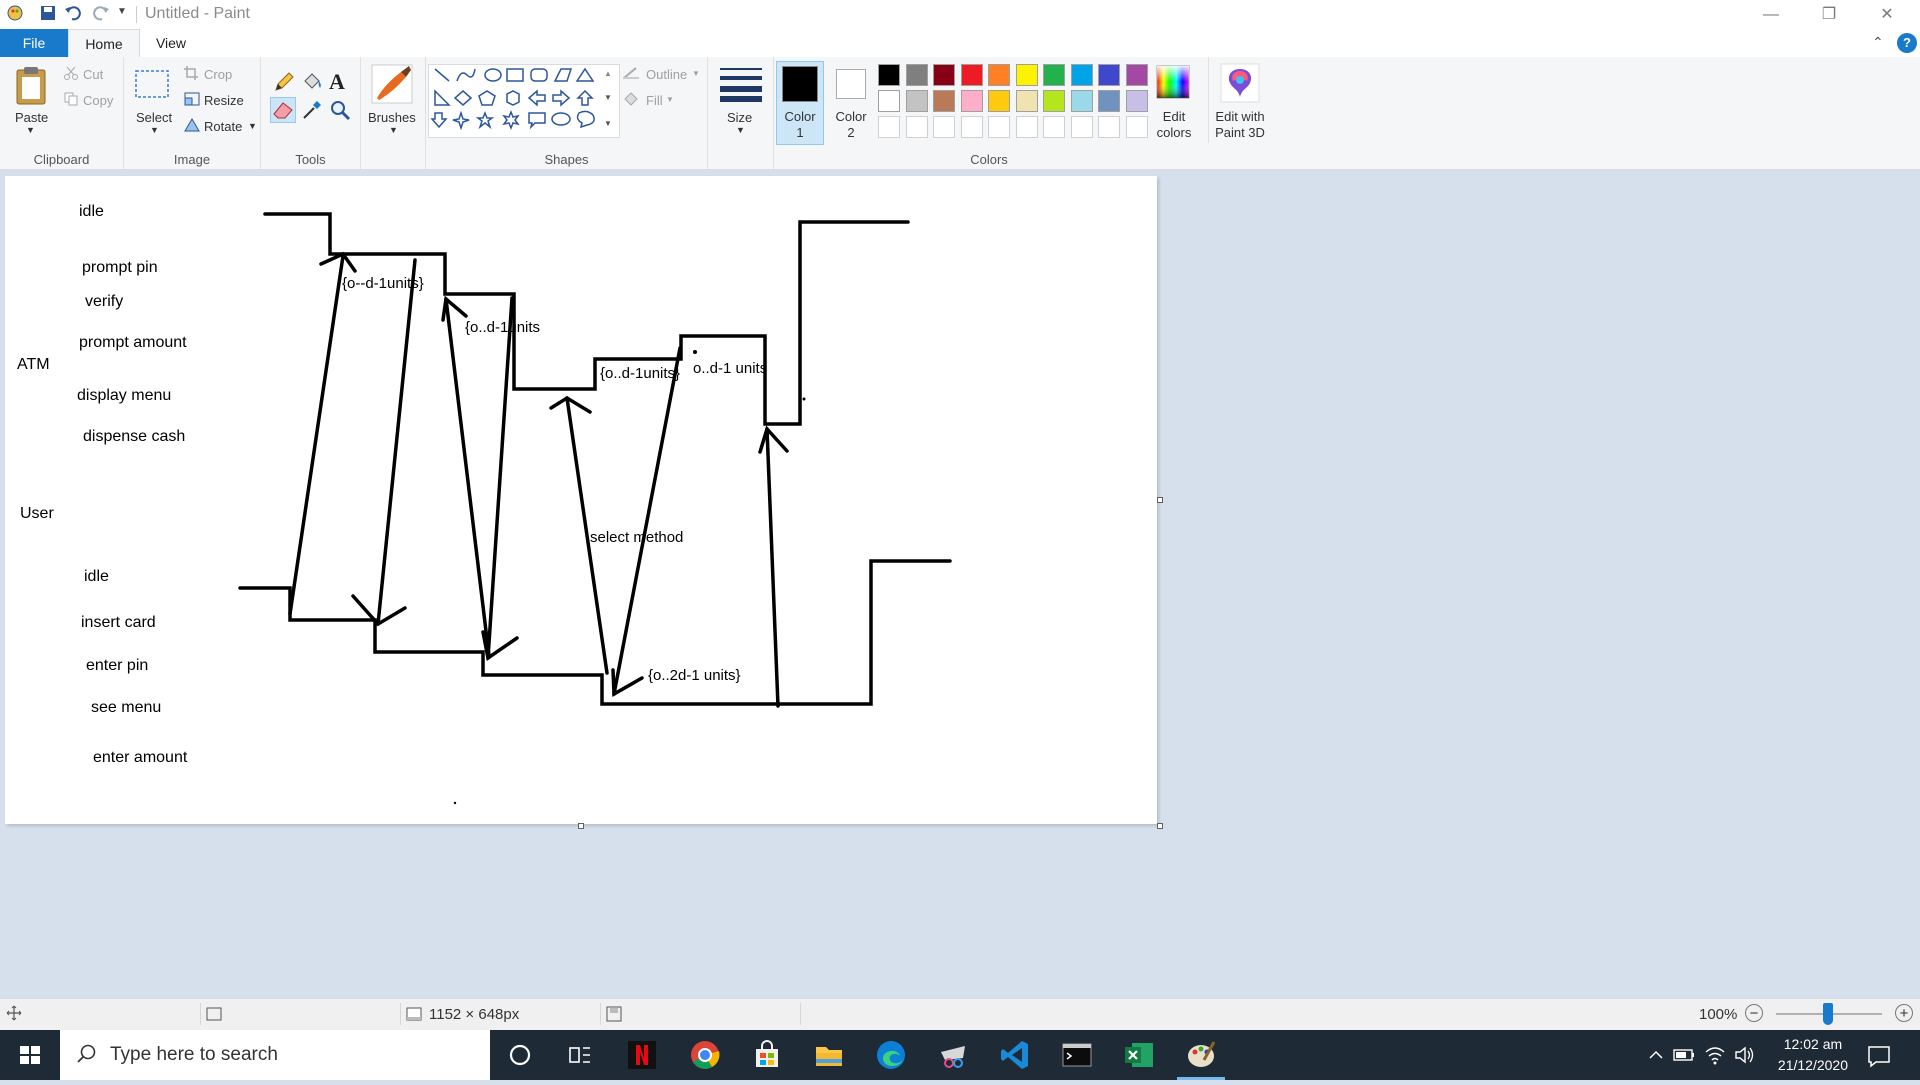  Describe the element at coordinates (30, 1055) in the screenshot. I see `start-button` at that location.